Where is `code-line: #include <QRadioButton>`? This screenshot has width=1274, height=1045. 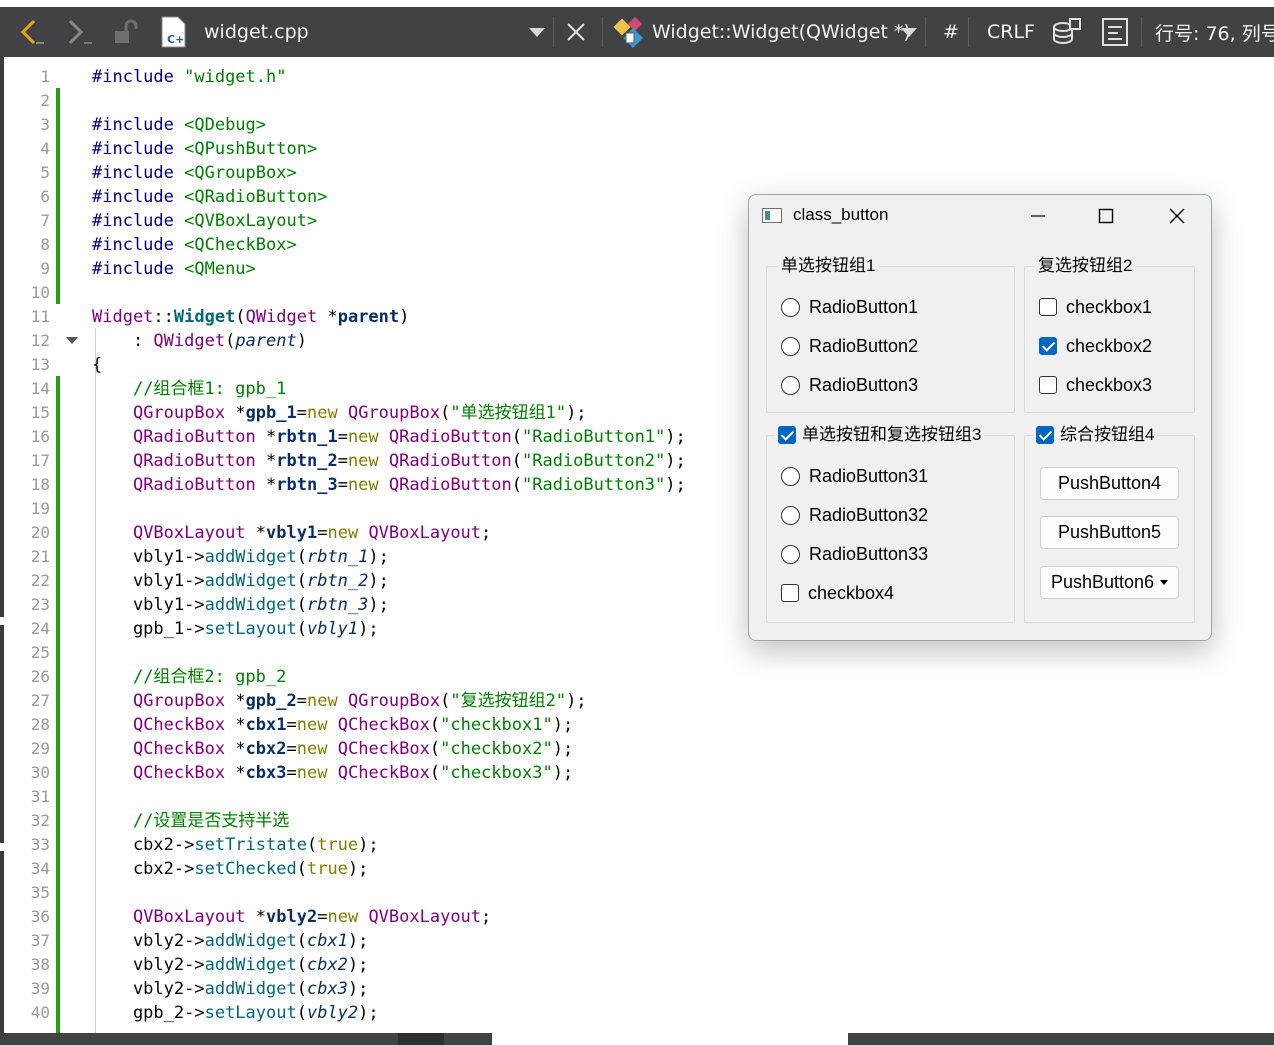
code-line: #include <QRadioButton> is located at coordinates (209, 197).